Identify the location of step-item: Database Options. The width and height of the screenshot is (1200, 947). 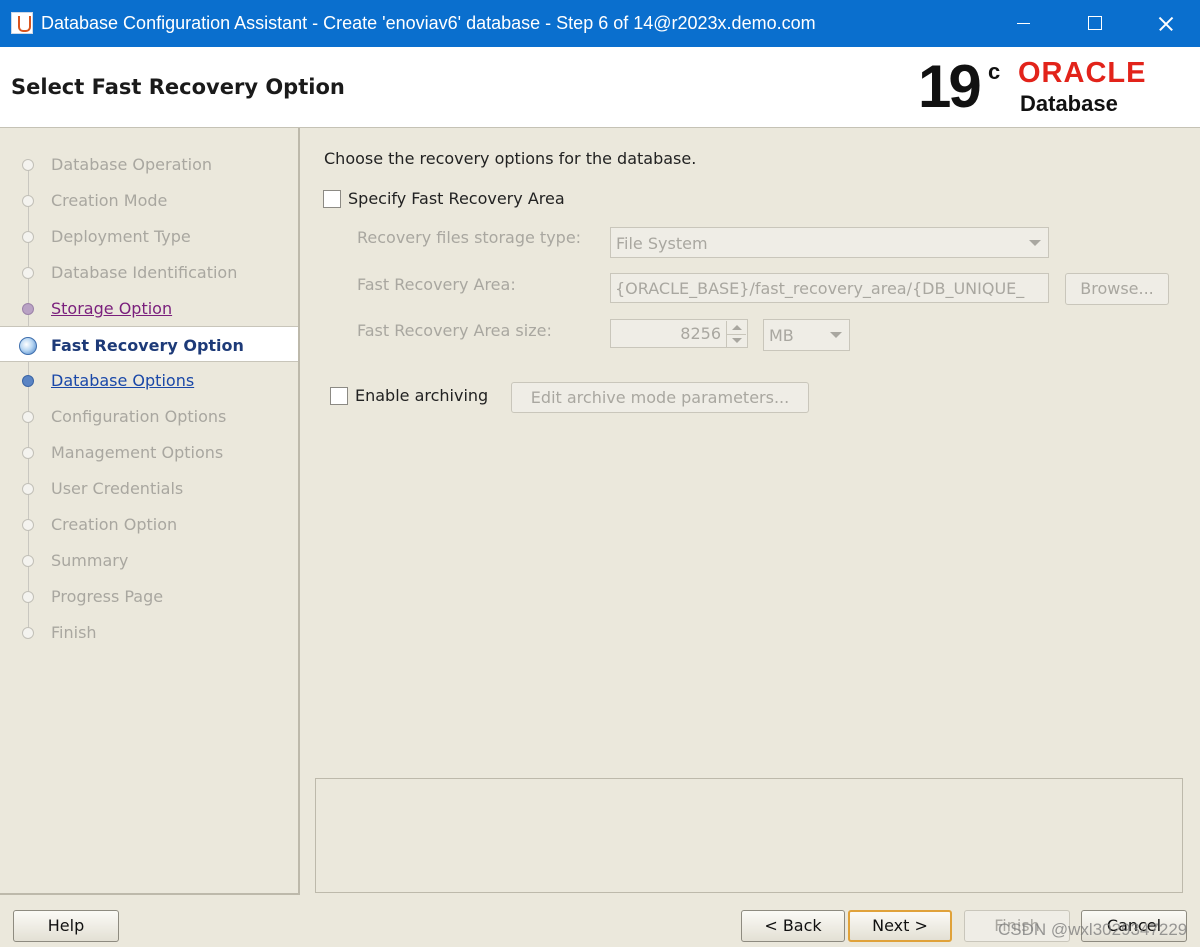
(149, 380).